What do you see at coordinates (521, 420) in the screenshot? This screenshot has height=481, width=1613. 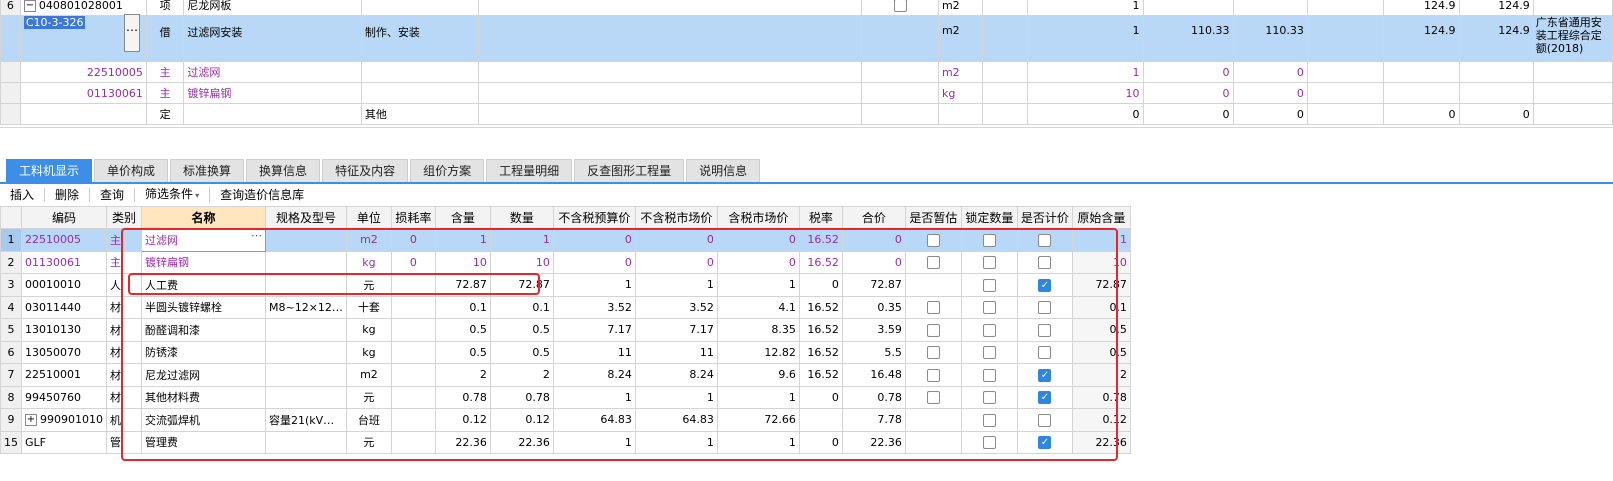 I see `quantity-cell: 0.12` at bounding box center [521, 420].